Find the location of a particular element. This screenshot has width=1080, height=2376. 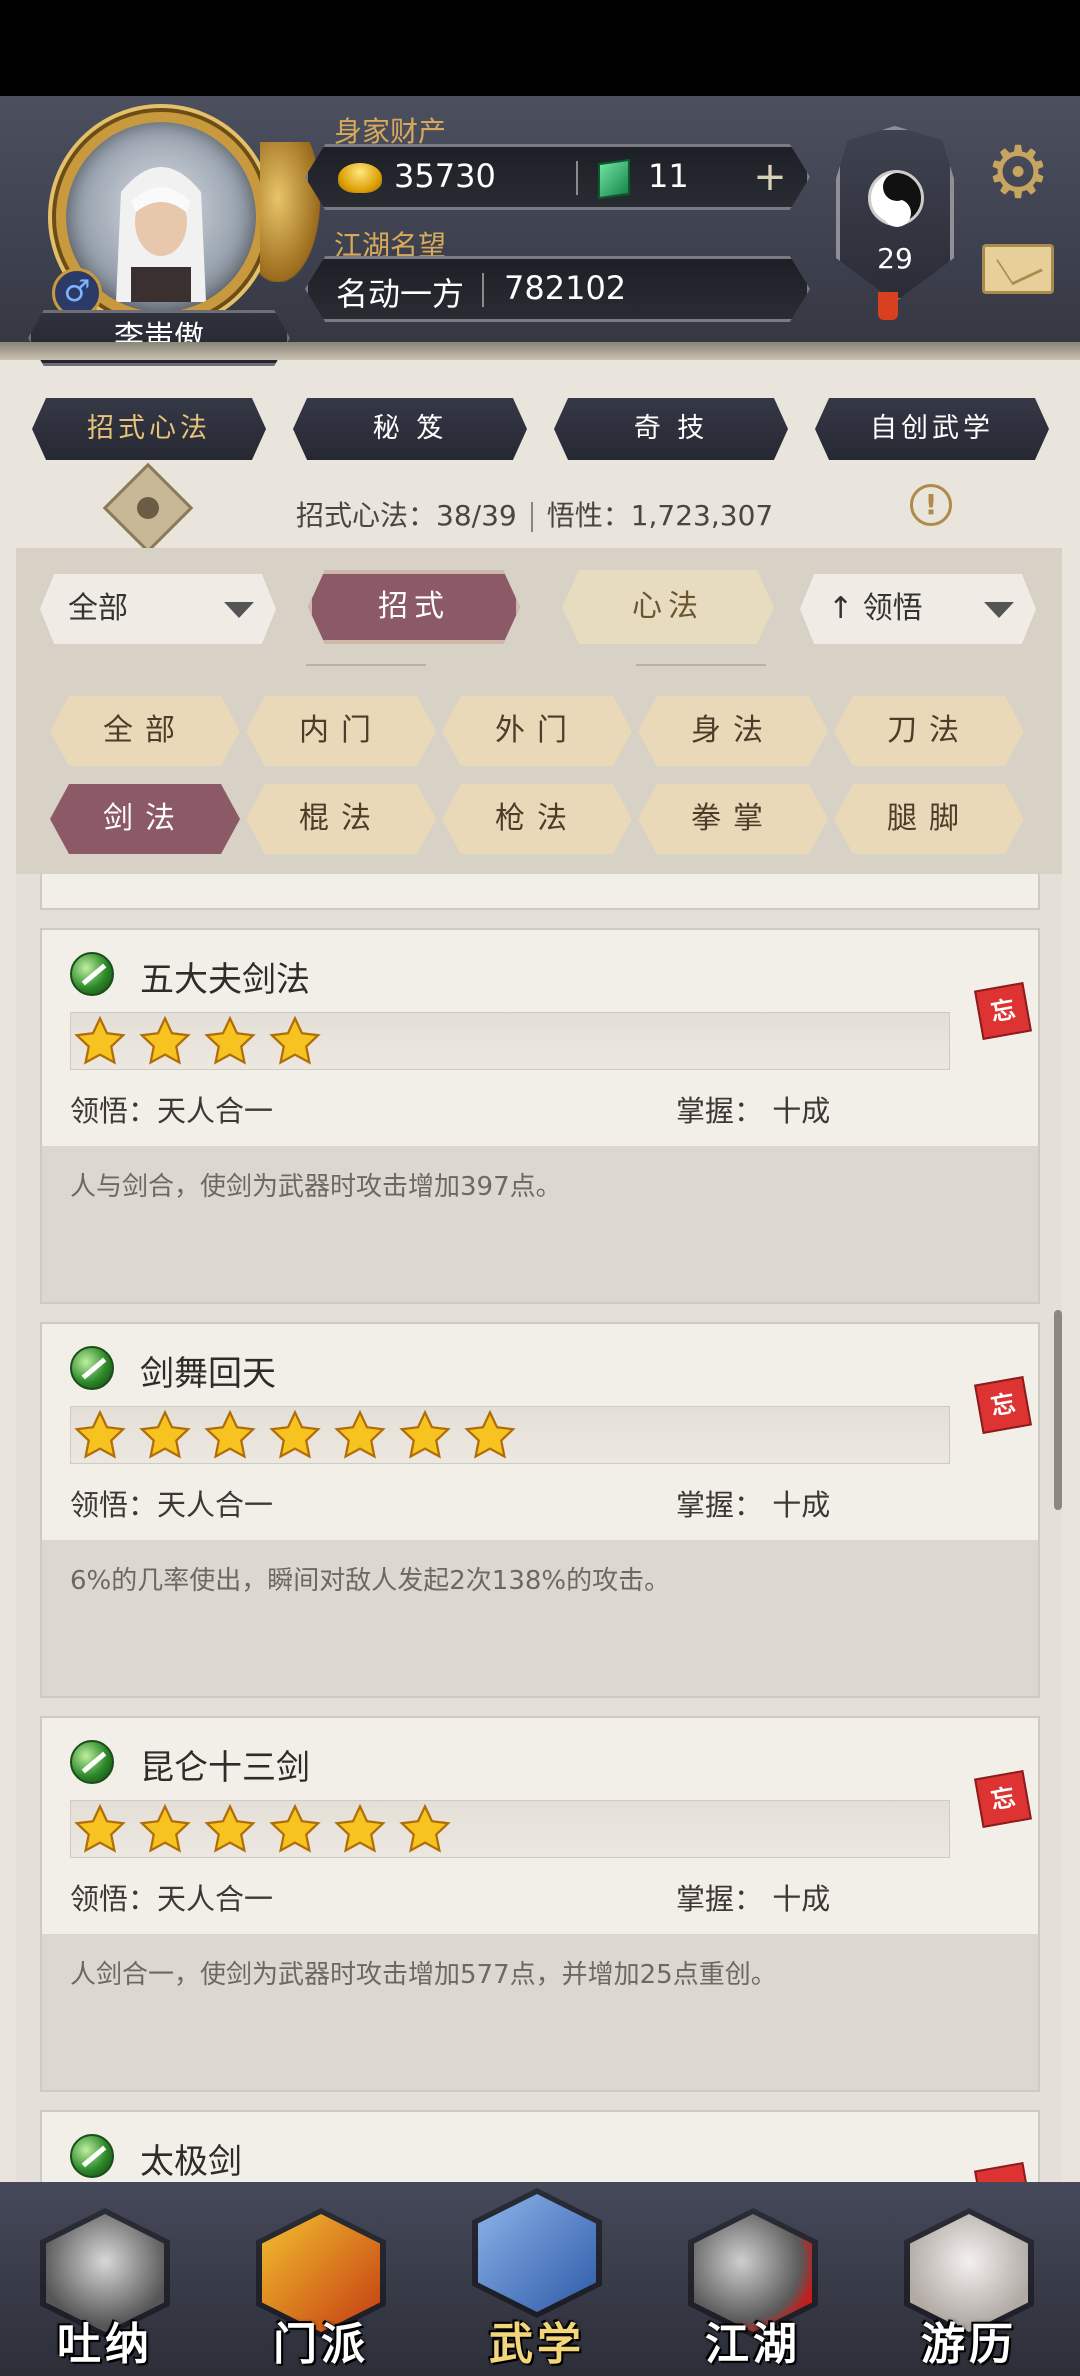

status-bar is located at coordinates (540, 48).